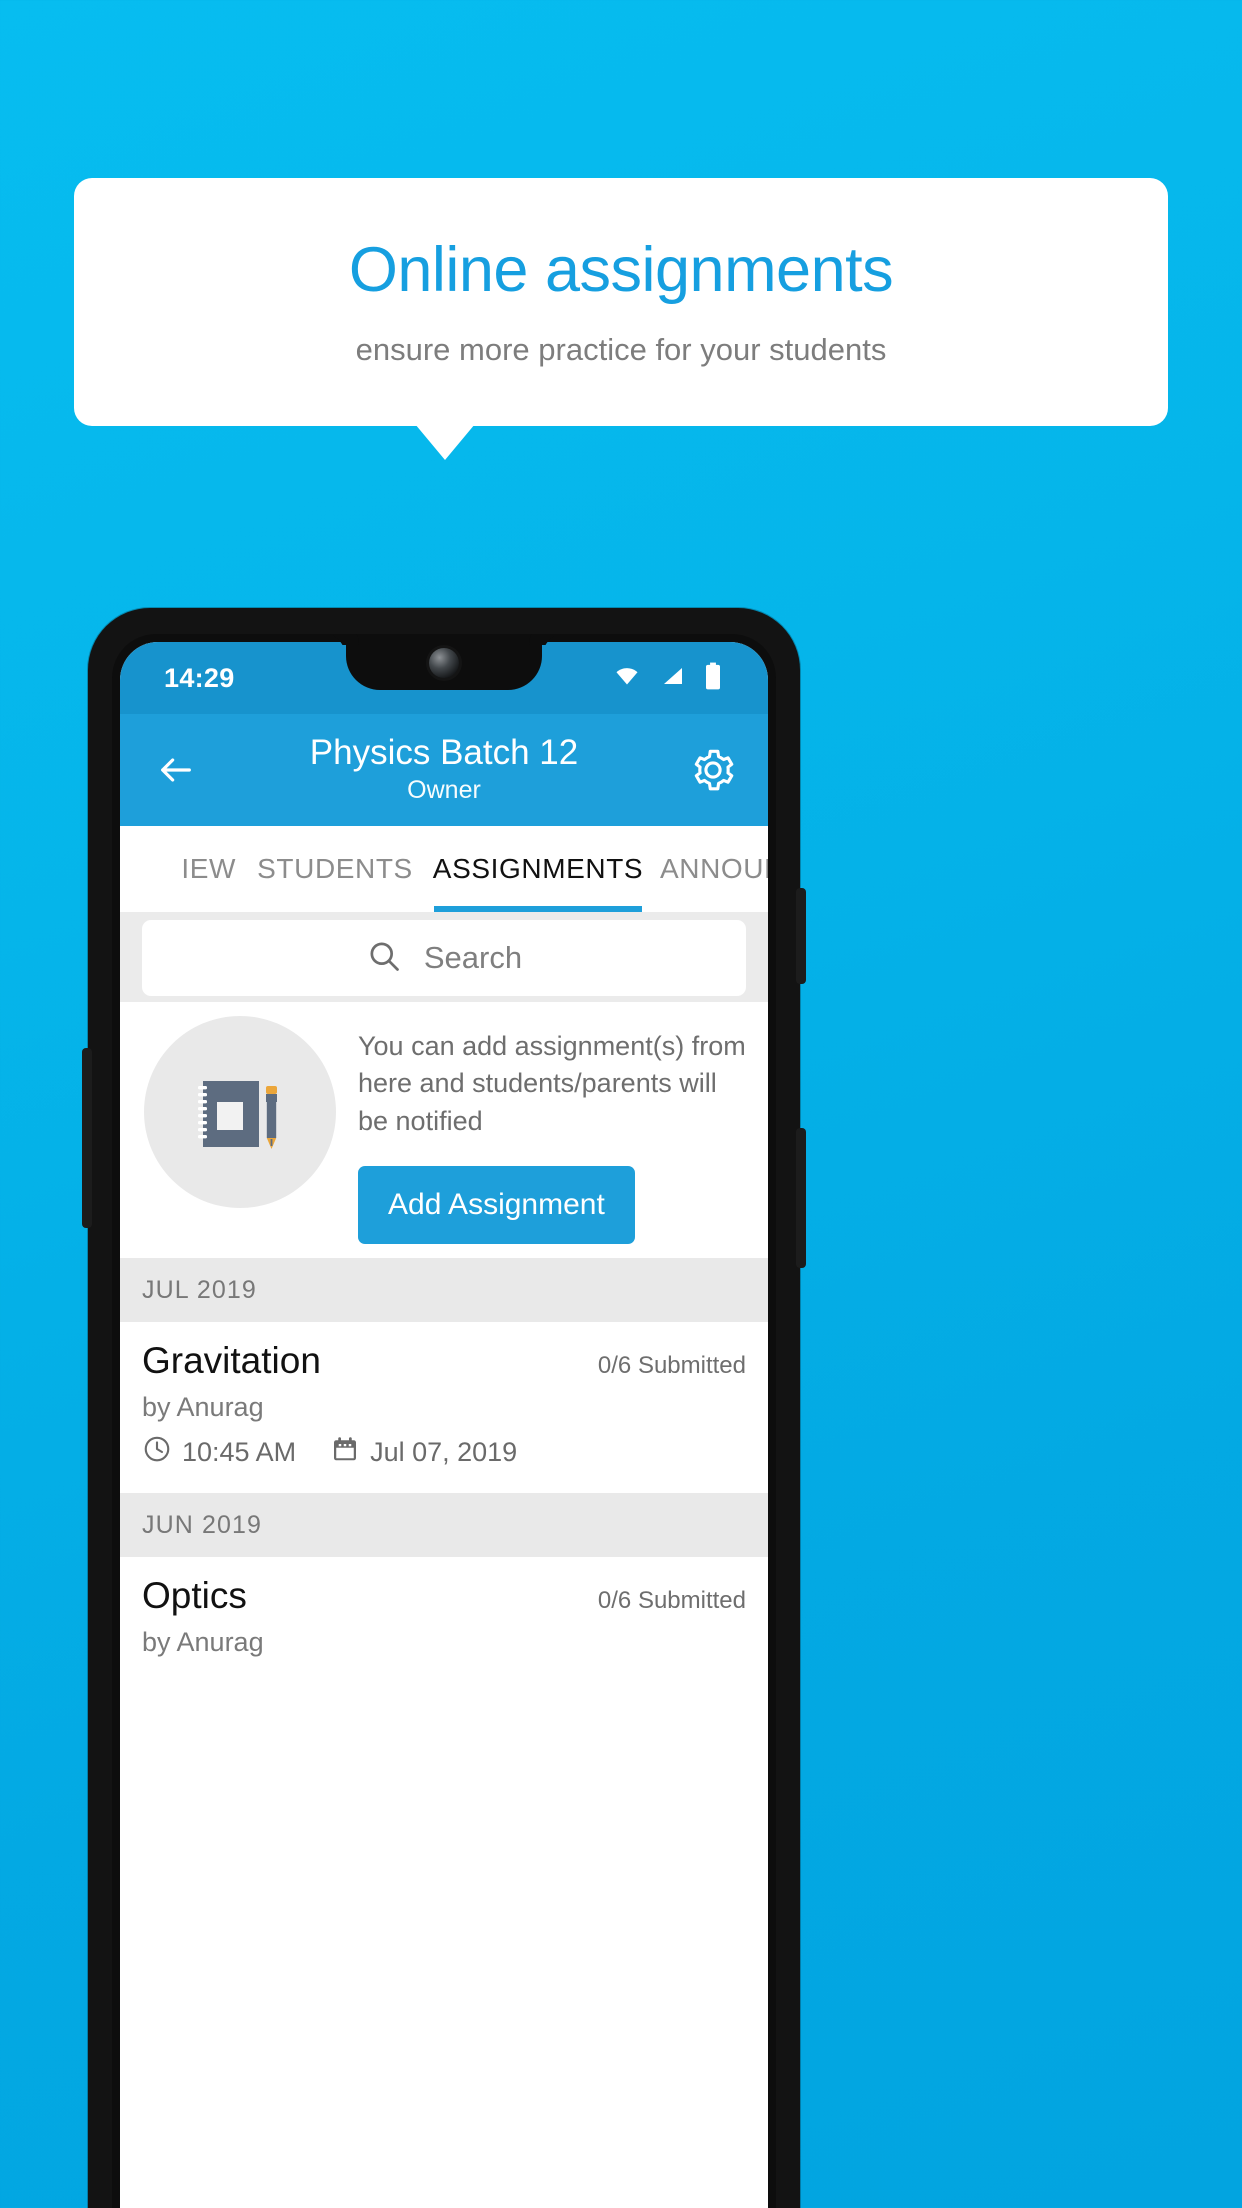  What do you see at coordinates (673, 678) in the screenshot?
I see `signal-icon` at bounding box center [673, 678].